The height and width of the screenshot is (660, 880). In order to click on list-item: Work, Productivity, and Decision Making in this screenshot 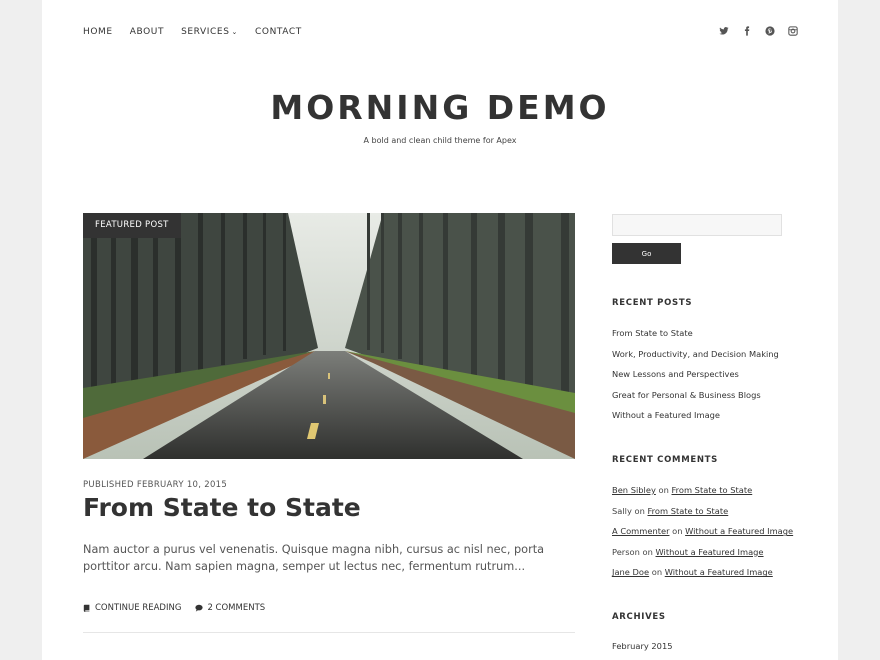, I will do `click(695, 357)`.